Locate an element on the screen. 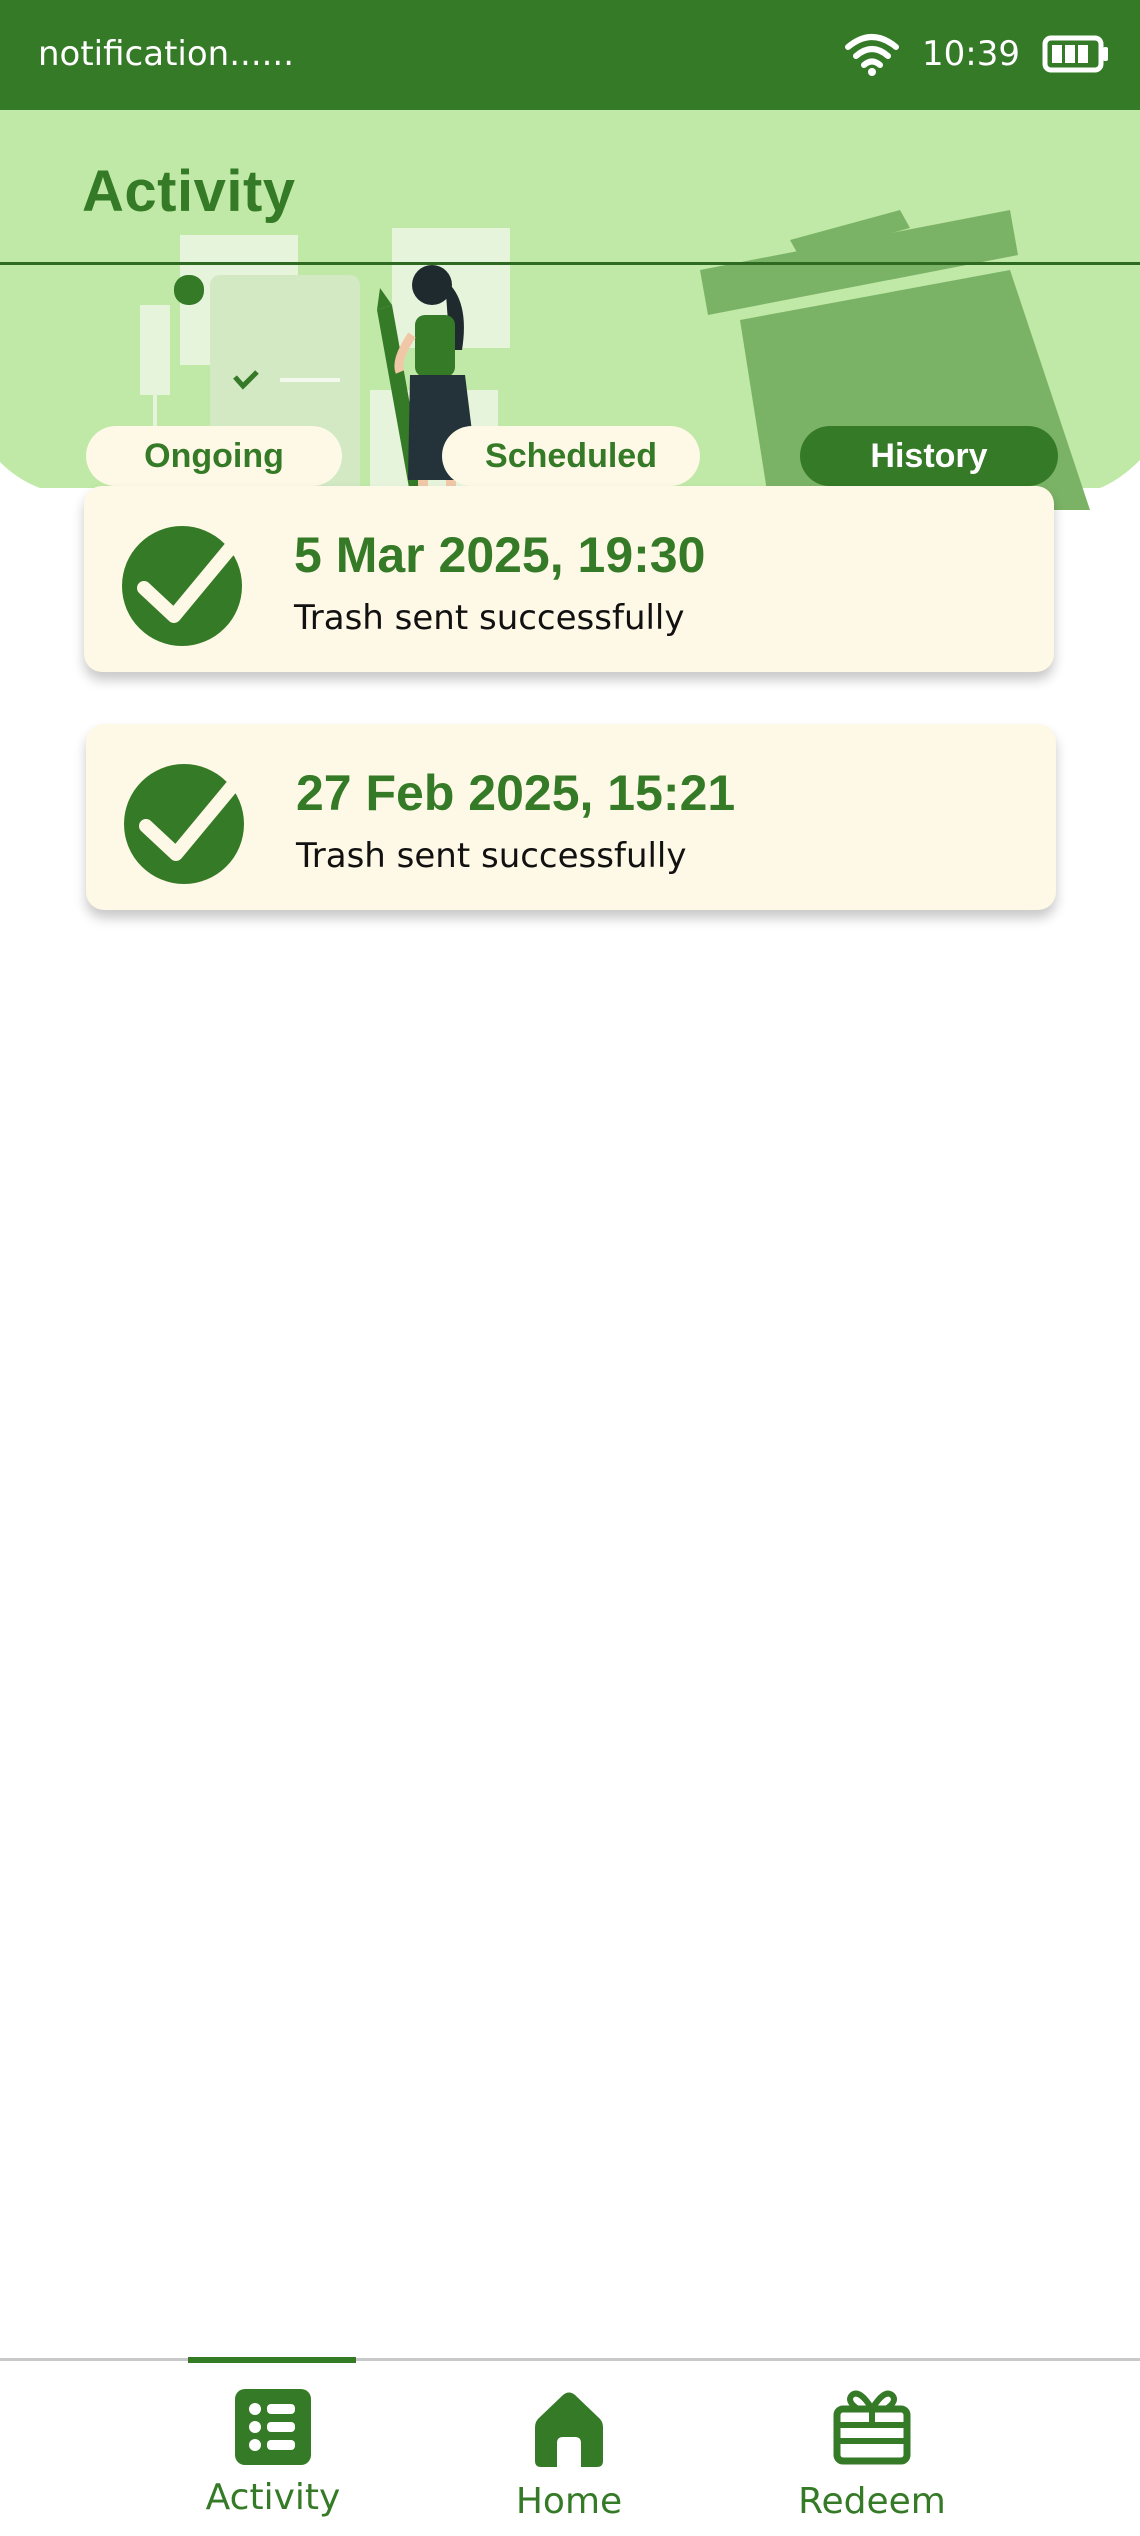  history-datetime: 27 Feb 2025, 15:21 is located at coordinates (516, 793).